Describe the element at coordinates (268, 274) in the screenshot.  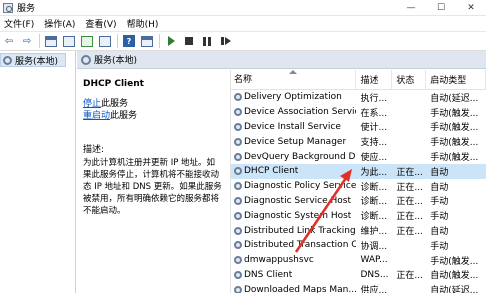
I see `service-name: DNS Client` at that location.